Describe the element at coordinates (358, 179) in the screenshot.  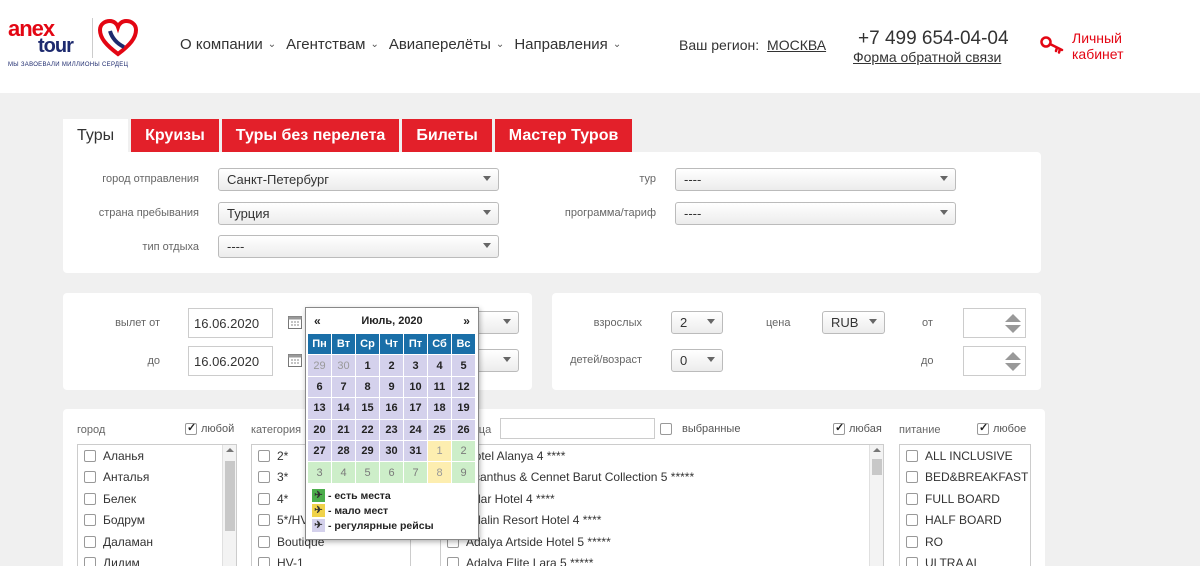
I see `departure-city-select: Санкт-Петербург` at that location.